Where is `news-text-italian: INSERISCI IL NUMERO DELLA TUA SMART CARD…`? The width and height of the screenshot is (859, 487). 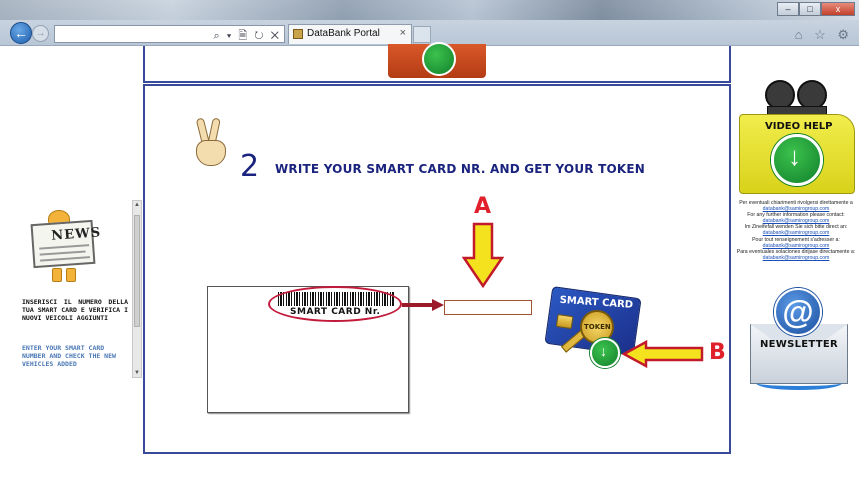 news-text-italian: INSERISCI IL NUMERO DELLA TUA SMART CARD… is located at coordinates (75, 310).